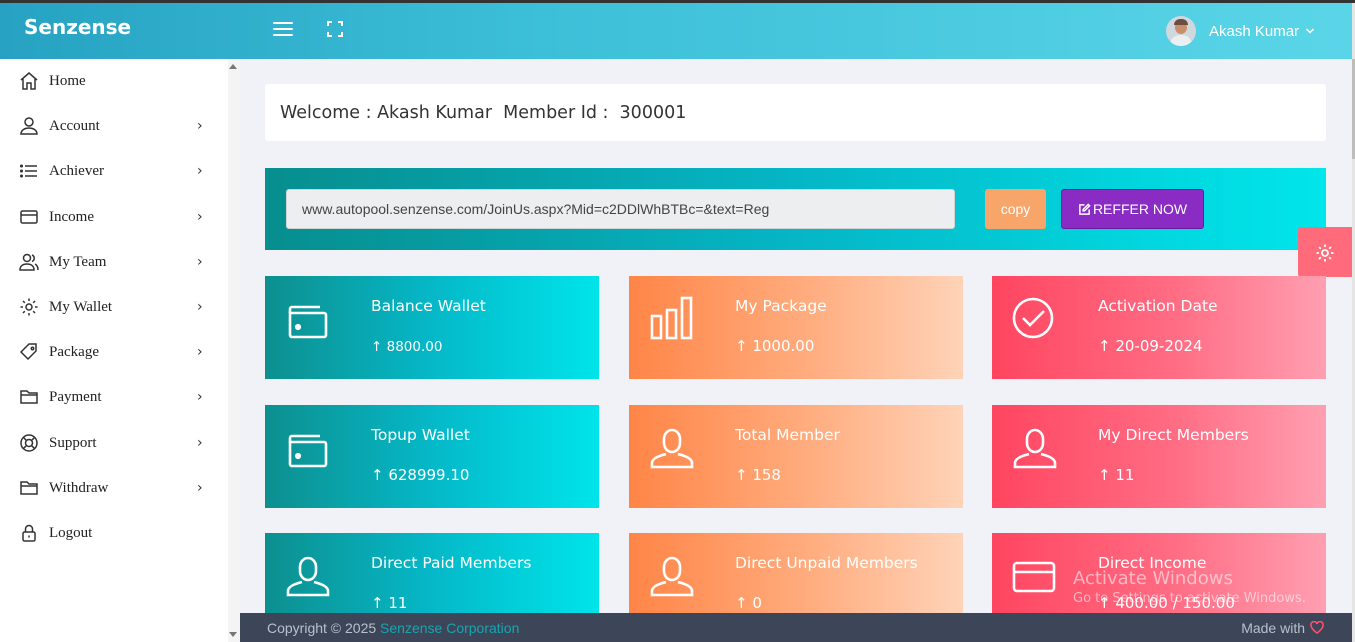  I want to click on card-value: ↑ 0, so click(748, 603).